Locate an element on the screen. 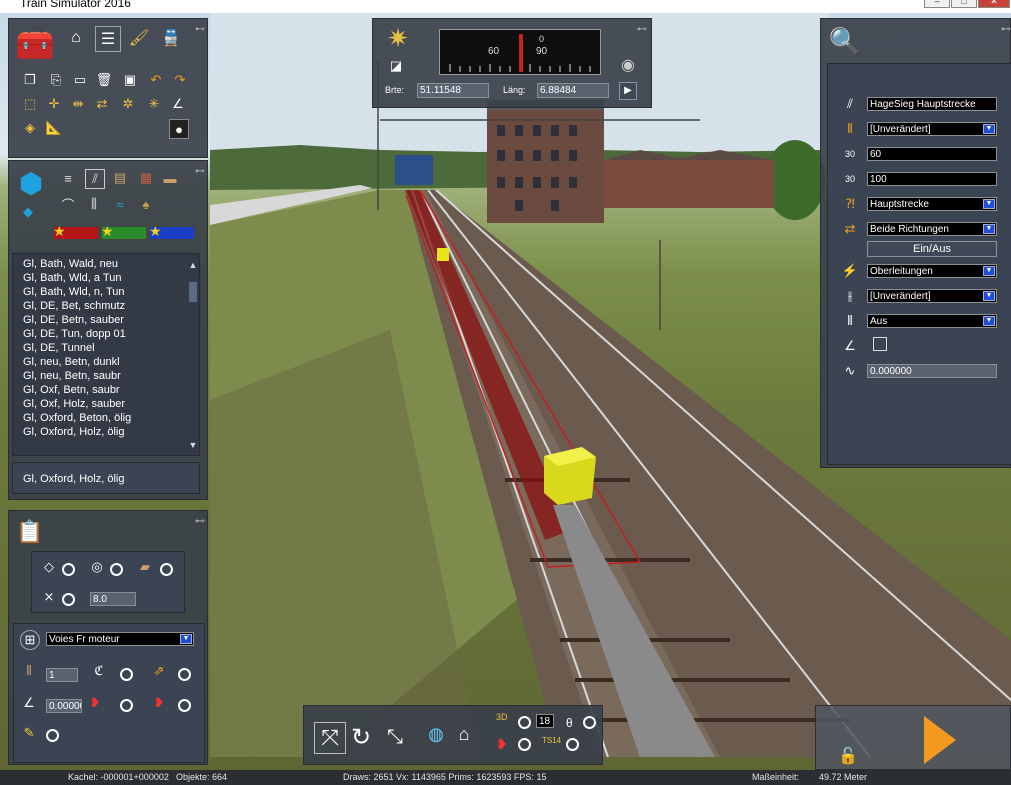  compass-icon: ✷ is located at coordinates (398, 38).